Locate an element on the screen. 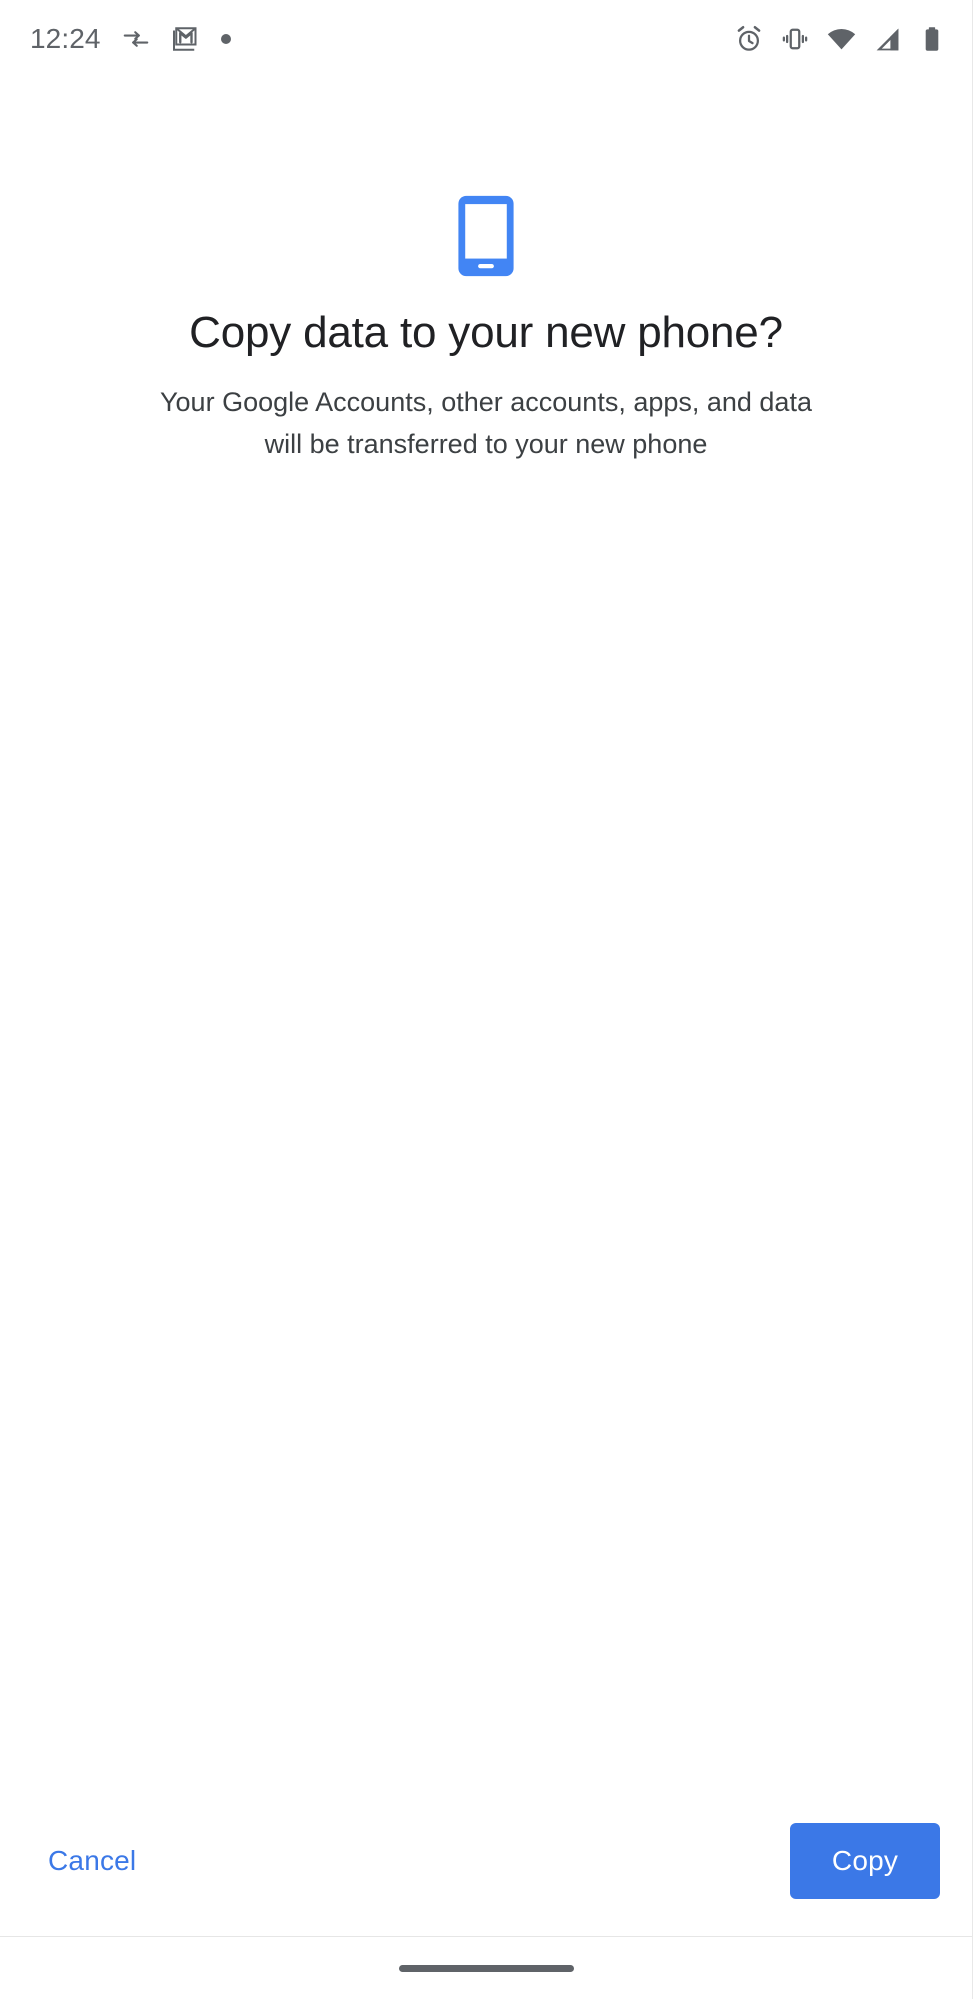  page-title: Copy data to your new phone? is located at coordinates (486, 332).